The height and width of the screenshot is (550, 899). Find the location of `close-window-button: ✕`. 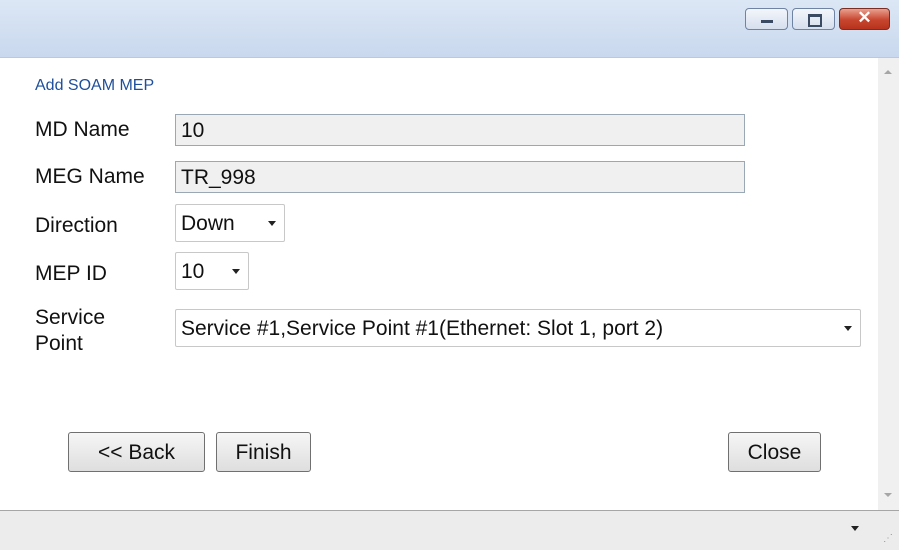

close-window-button: ✕ is located at coordinates (864, 19).